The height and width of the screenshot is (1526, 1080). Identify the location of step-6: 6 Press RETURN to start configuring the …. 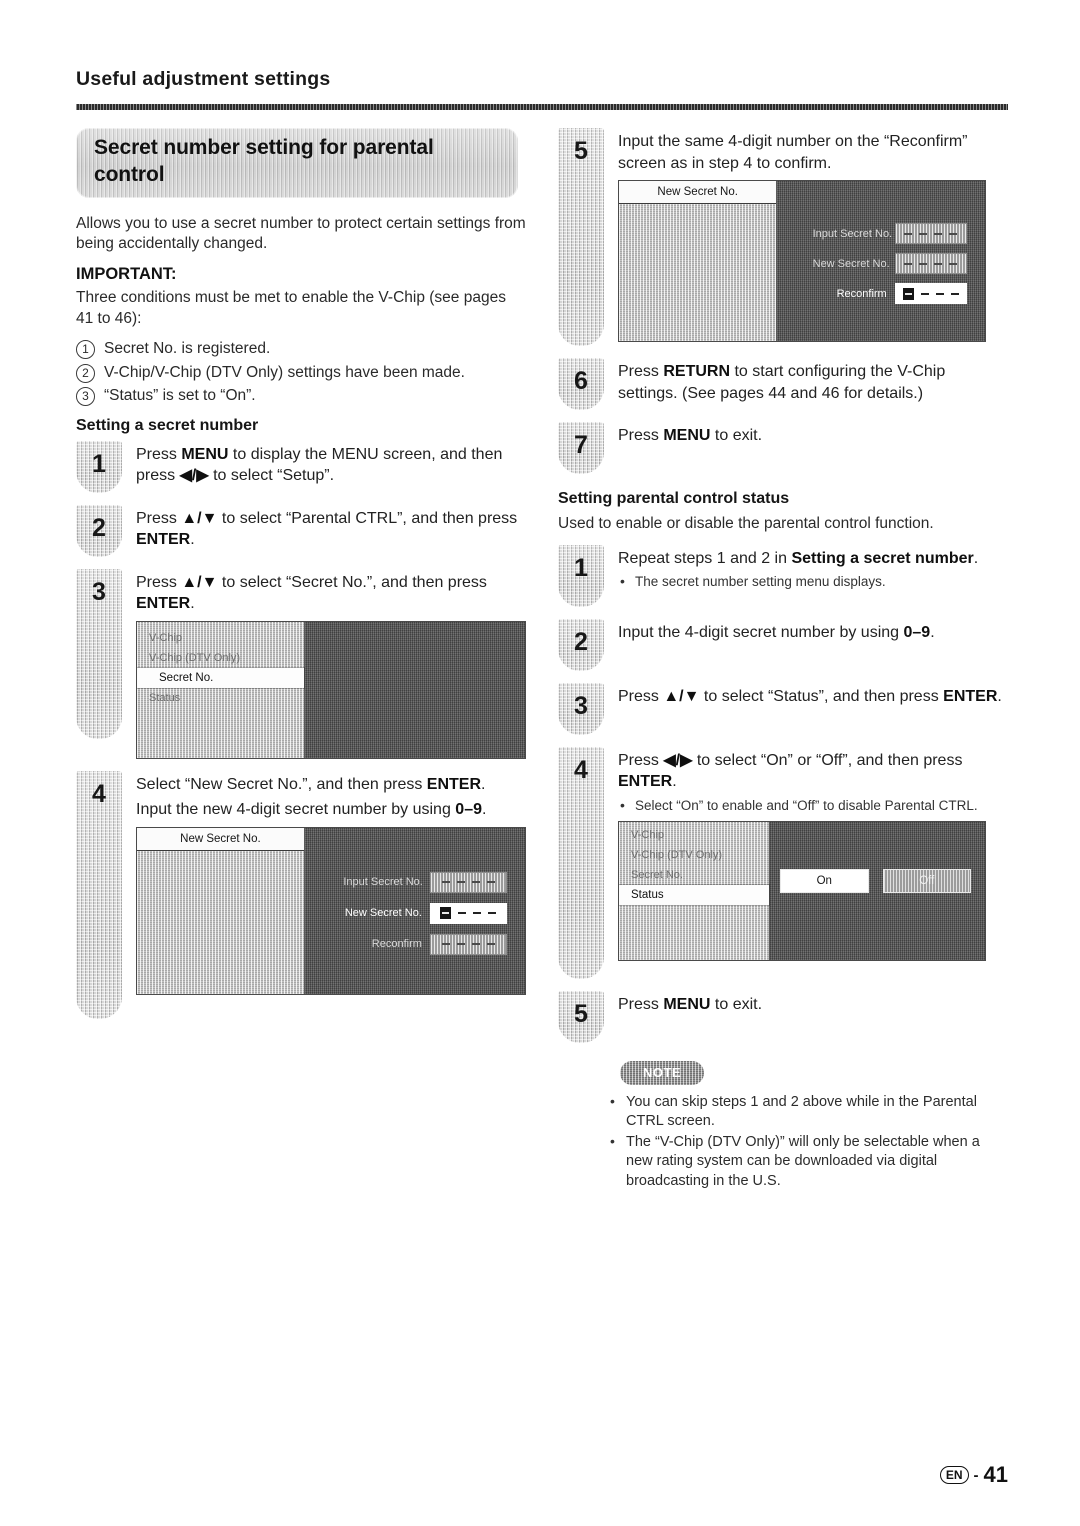
(783, 384).